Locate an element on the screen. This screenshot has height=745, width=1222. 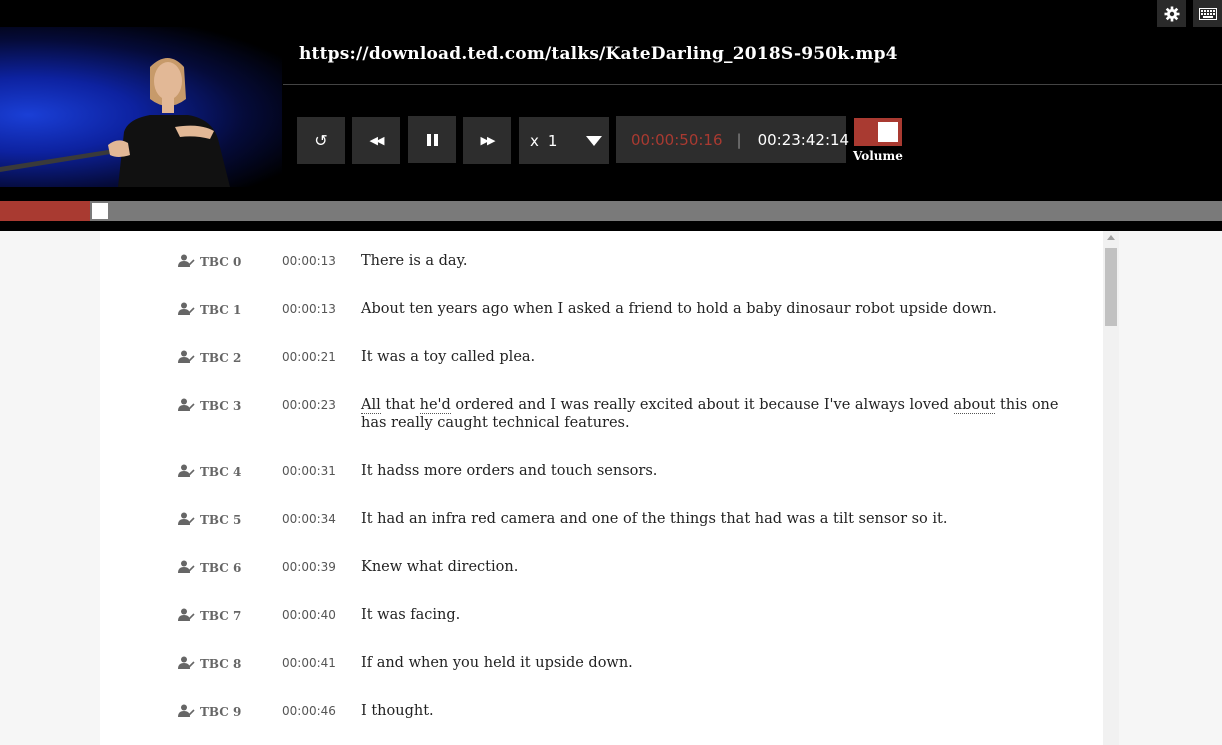
timestamp: 00:00:34 is located at coordinates (309, 519).